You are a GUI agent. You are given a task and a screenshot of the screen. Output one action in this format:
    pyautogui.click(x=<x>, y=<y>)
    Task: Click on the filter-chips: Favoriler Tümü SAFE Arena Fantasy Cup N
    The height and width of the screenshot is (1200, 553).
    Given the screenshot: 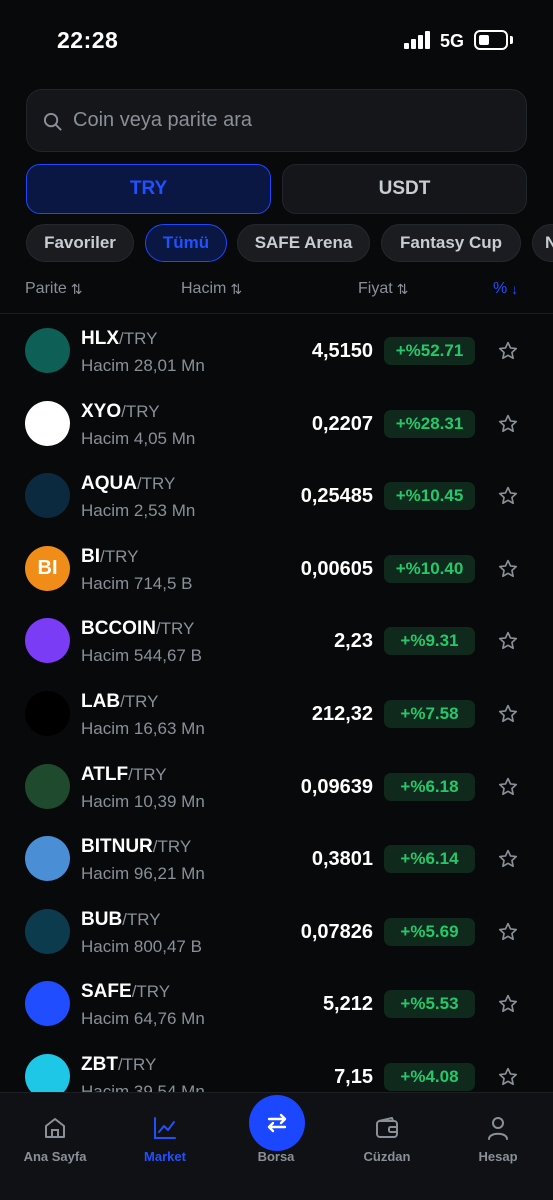 What is the action you would take?
    pyautogui.click(x=289, y=243)
    